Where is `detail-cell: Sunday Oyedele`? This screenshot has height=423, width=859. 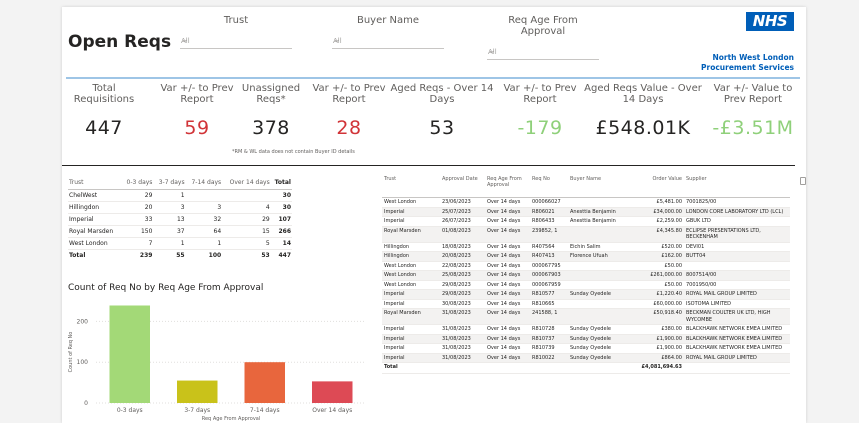 detail-cell: Sunday Oyedele is located at coordinates (599, 339).